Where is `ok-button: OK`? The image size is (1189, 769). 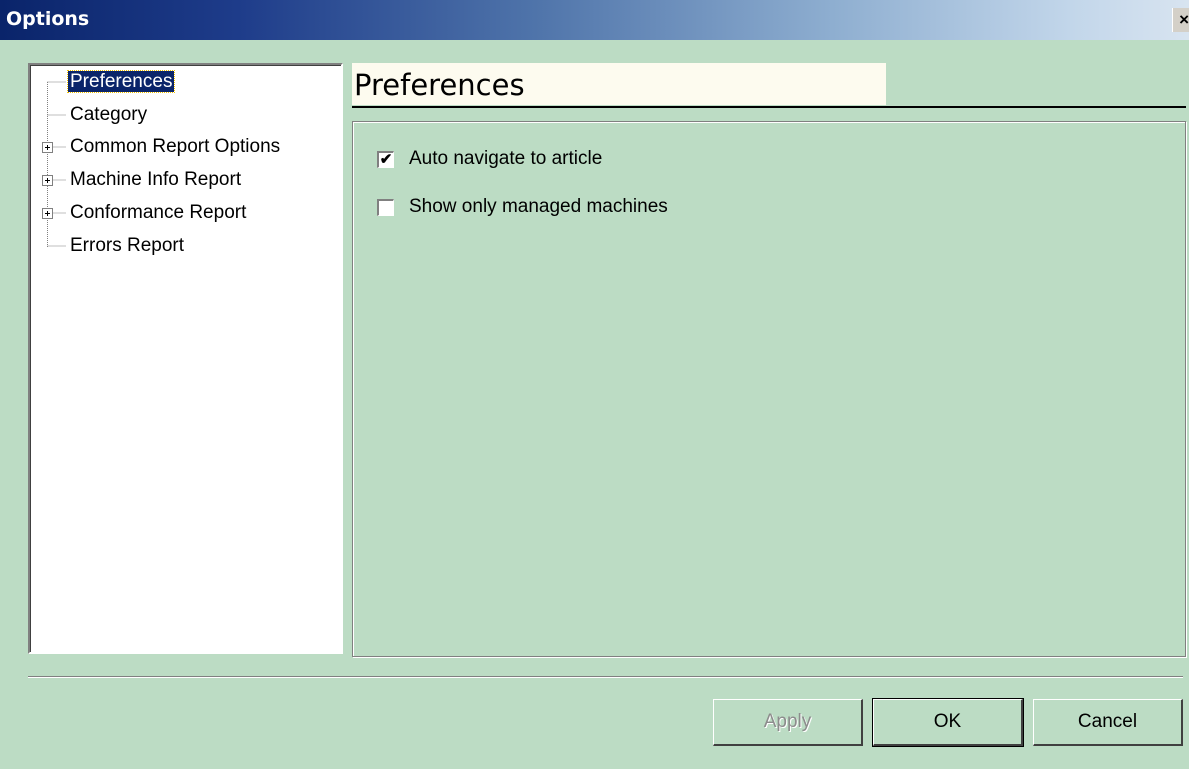 ok-button: OK is located at coordinates (948, 722).